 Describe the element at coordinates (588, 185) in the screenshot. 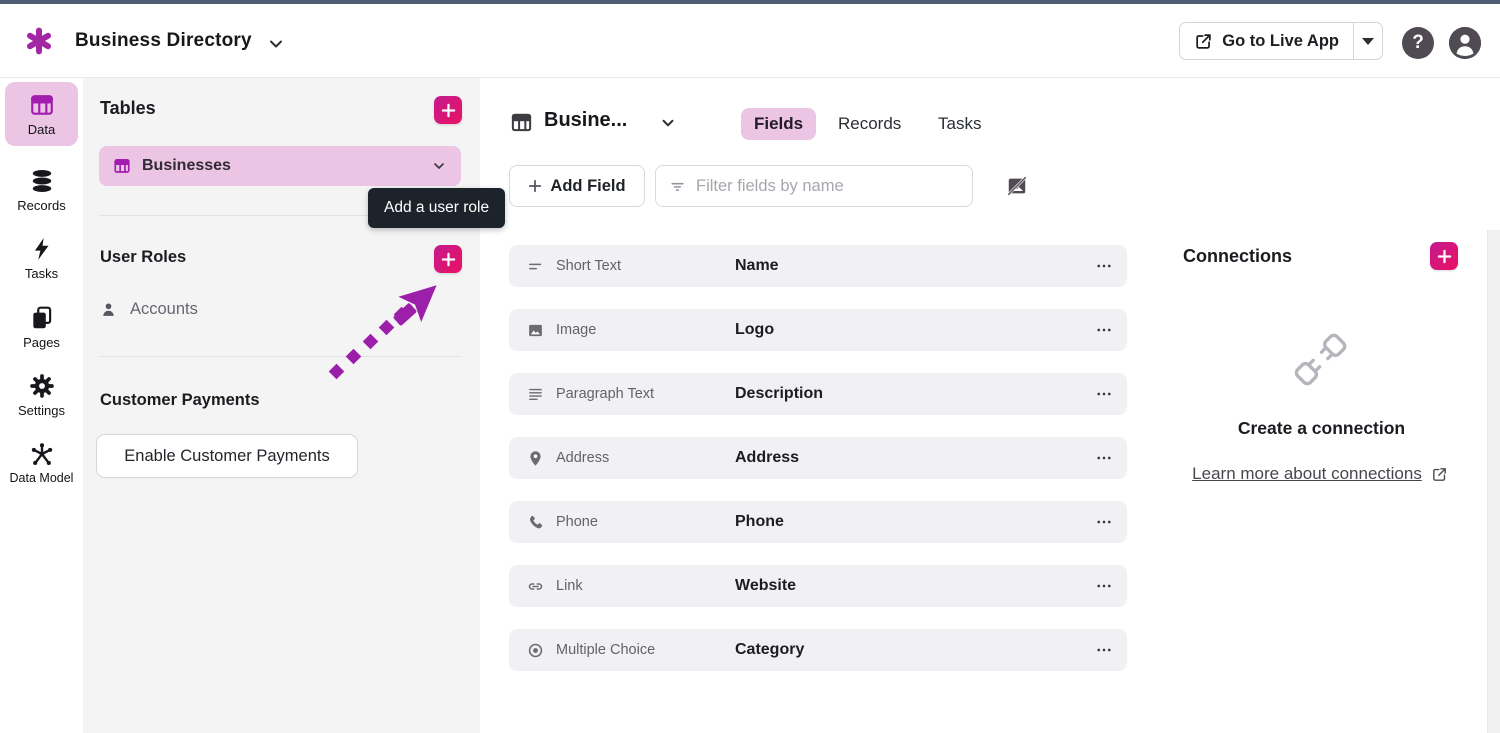

I see `add-field-label: Add Field` at that location.